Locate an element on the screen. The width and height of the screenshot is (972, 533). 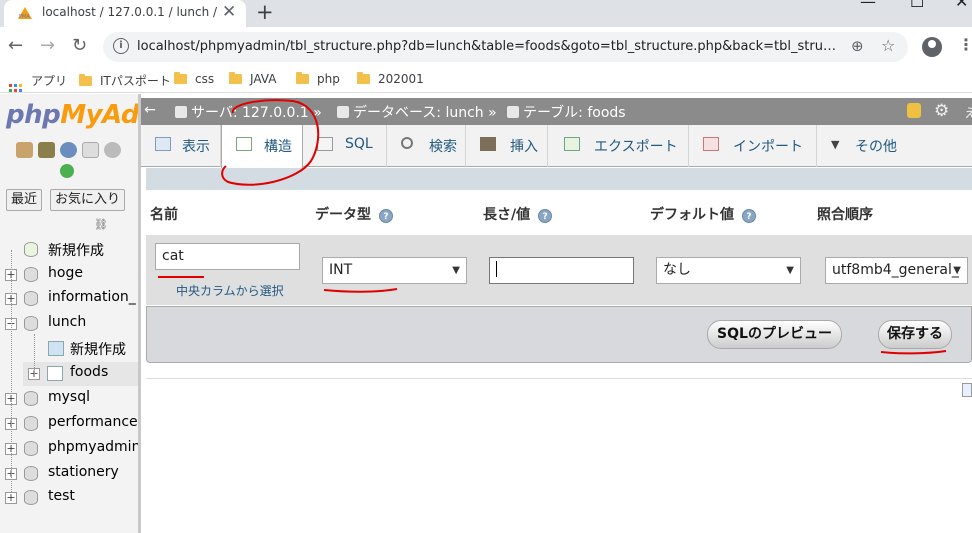
new-database-icon is located at coordinates (31, 249).